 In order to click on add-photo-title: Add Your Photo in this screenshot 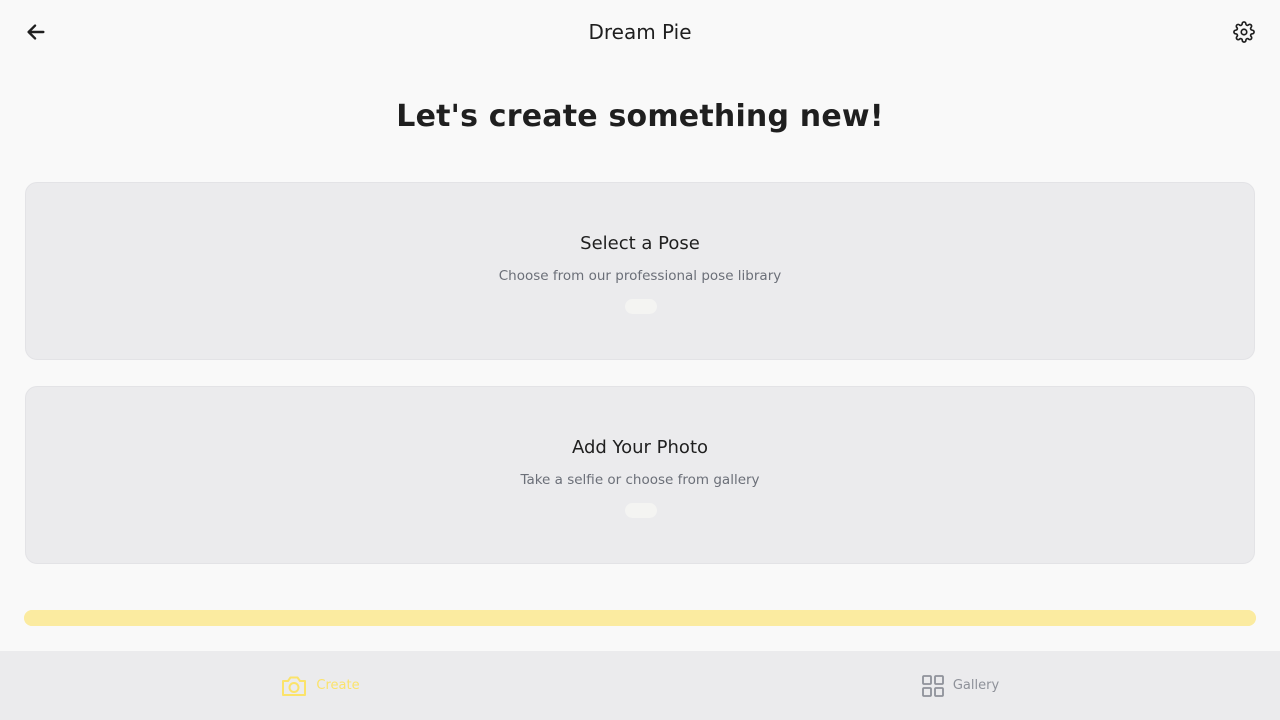, I will do `click(640, 447)`.